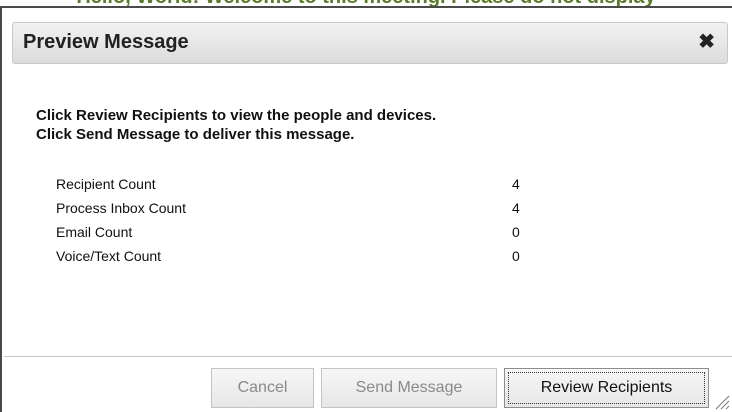  I want to click on stat-row-recipient-count: Recipient Count 4, so click(306, 184).